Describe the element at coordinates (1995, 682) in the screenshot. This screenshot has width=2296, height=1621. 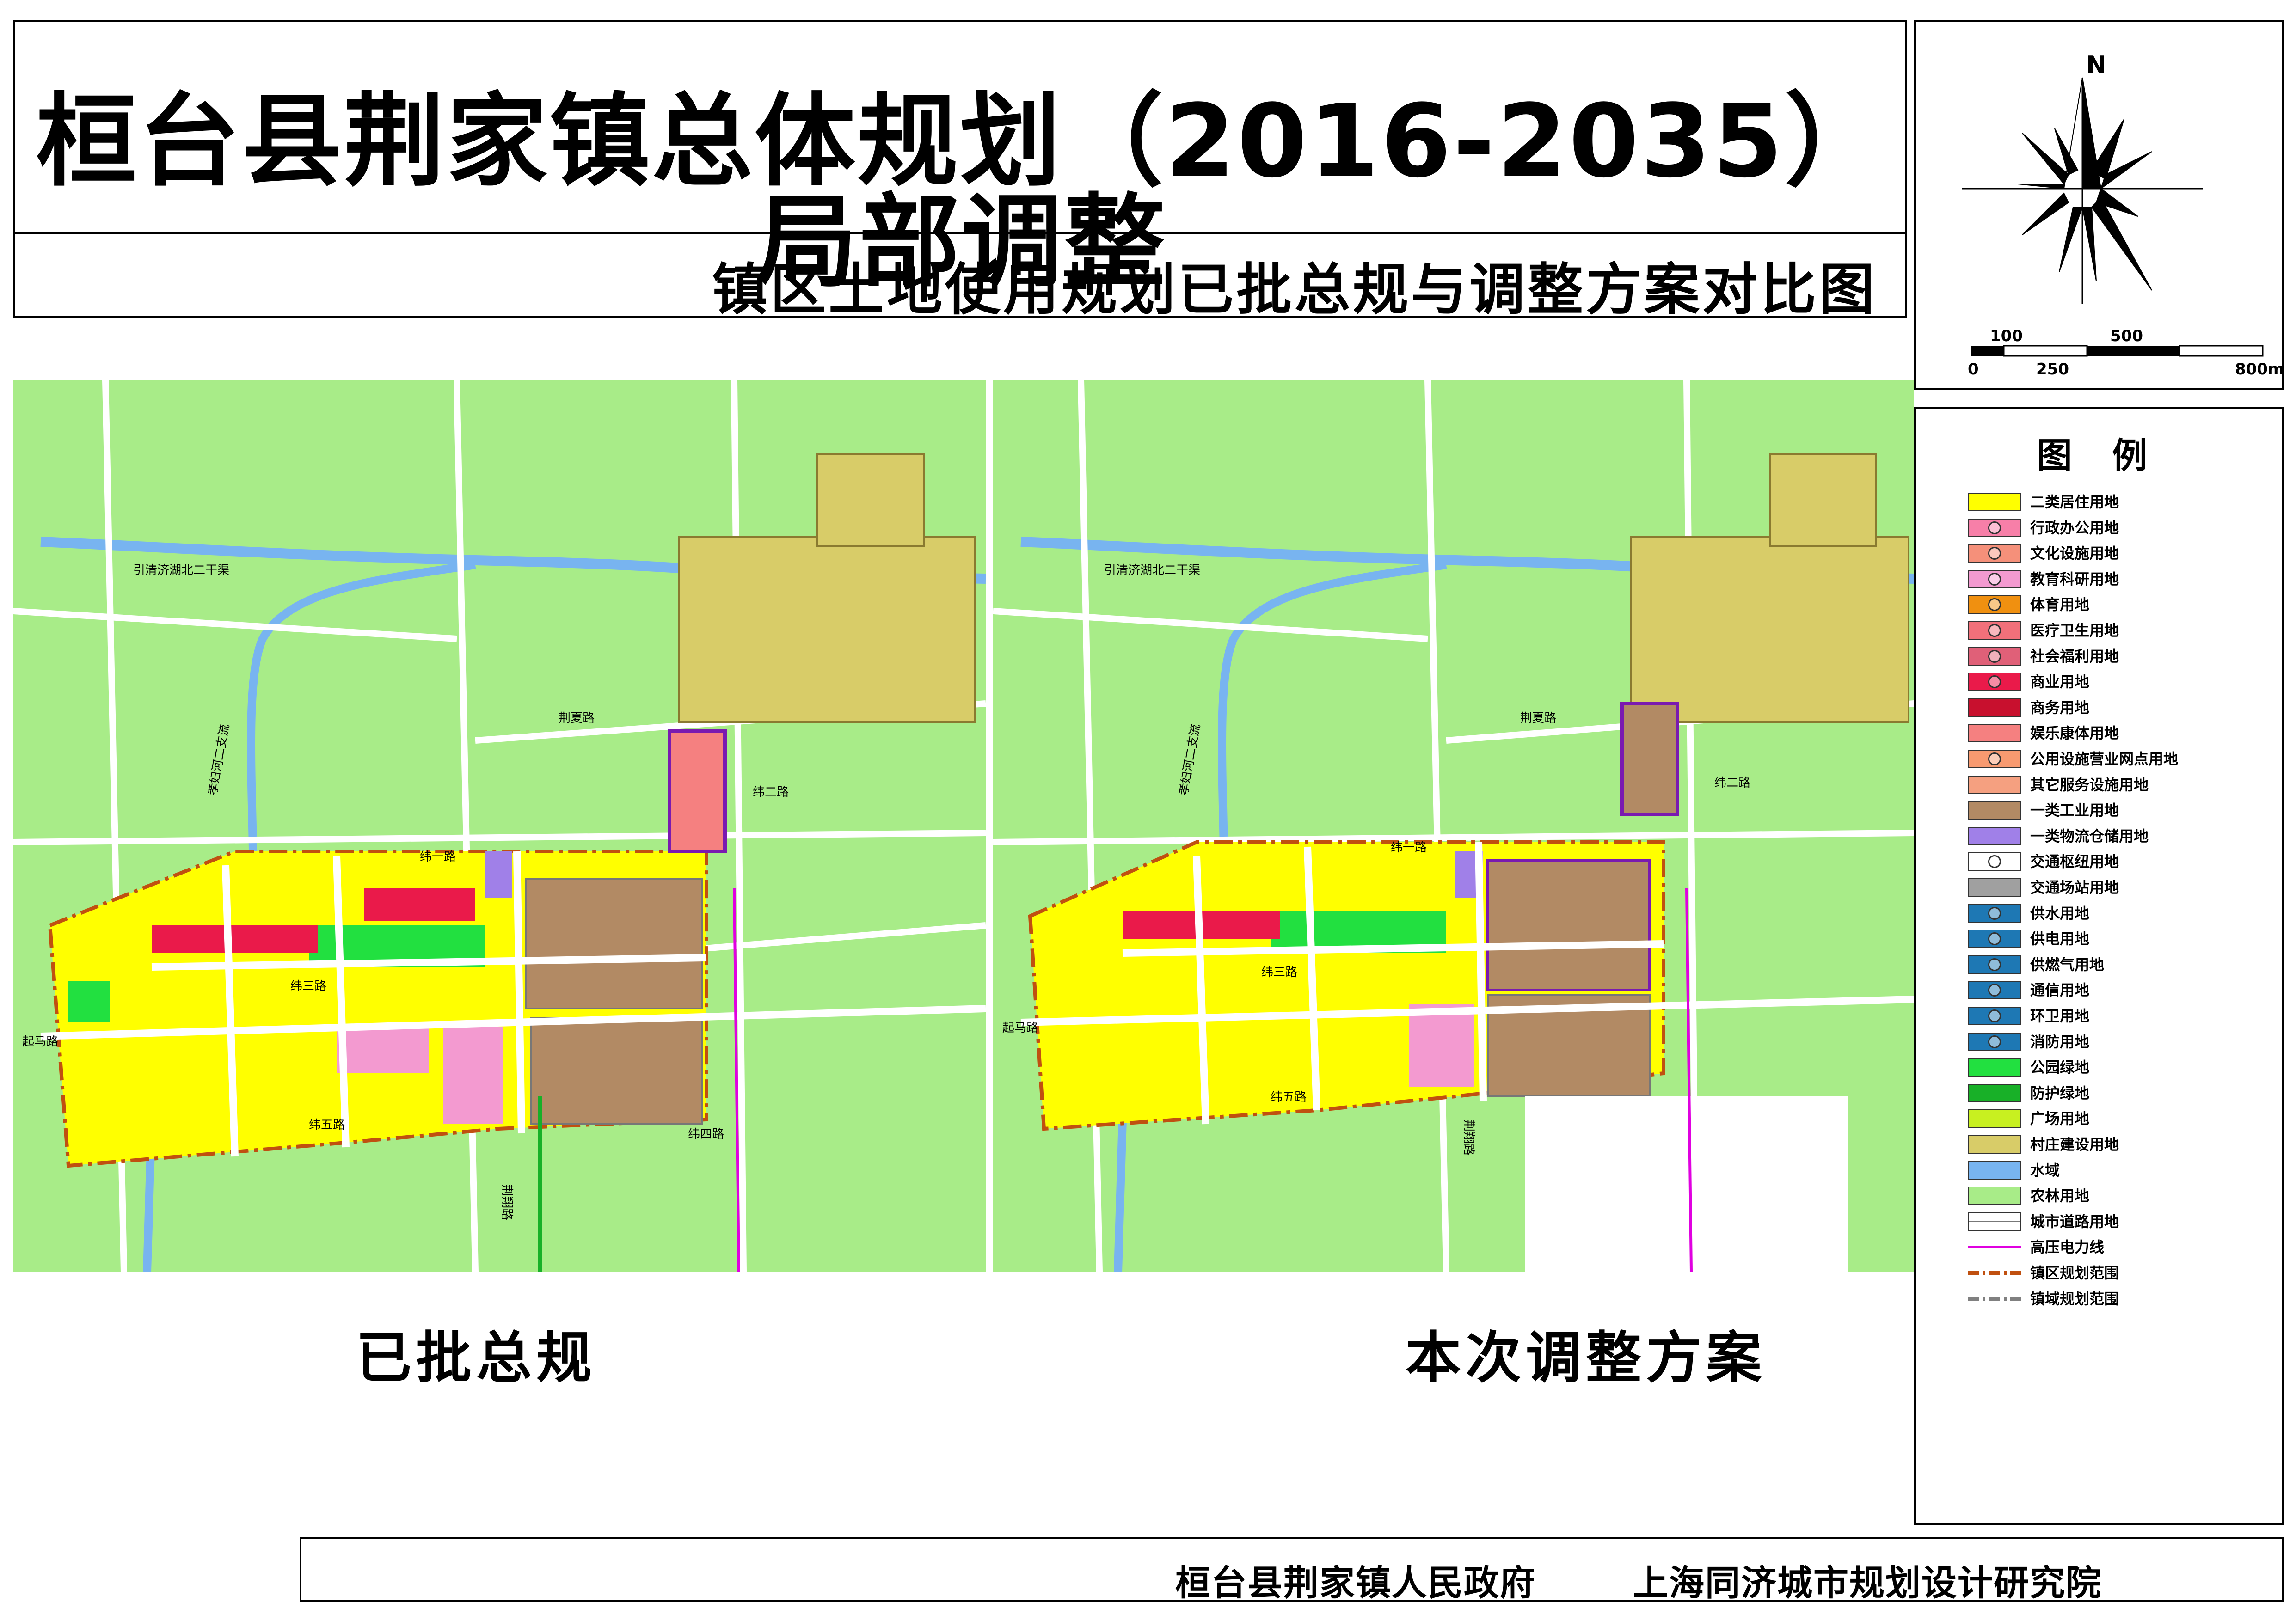
I see `commerce-icon` at that location.